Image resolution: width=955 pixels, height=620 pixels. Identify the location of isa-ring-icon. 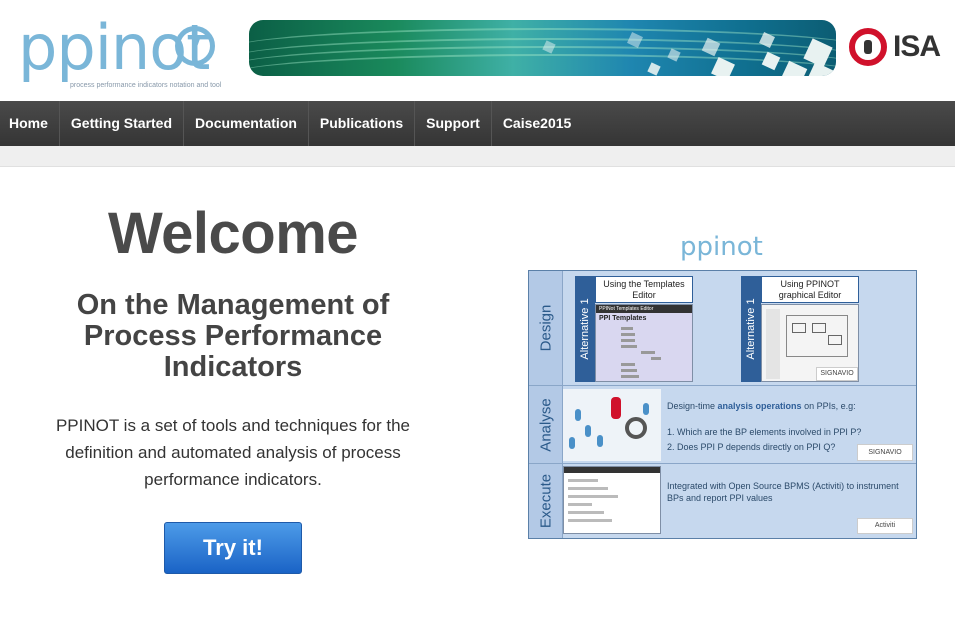
(868, 47).